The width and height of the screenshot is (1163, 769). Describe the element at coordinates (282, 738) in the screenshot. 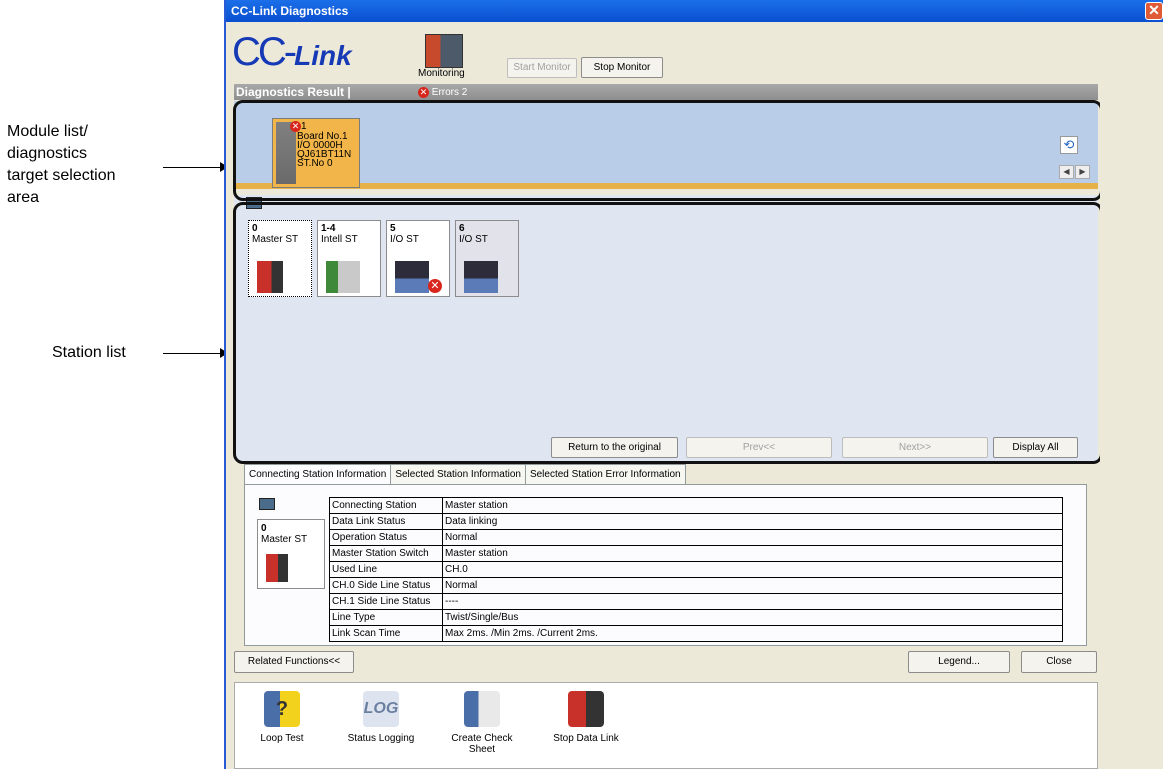

I see `function-label: Loop Test` at that location.